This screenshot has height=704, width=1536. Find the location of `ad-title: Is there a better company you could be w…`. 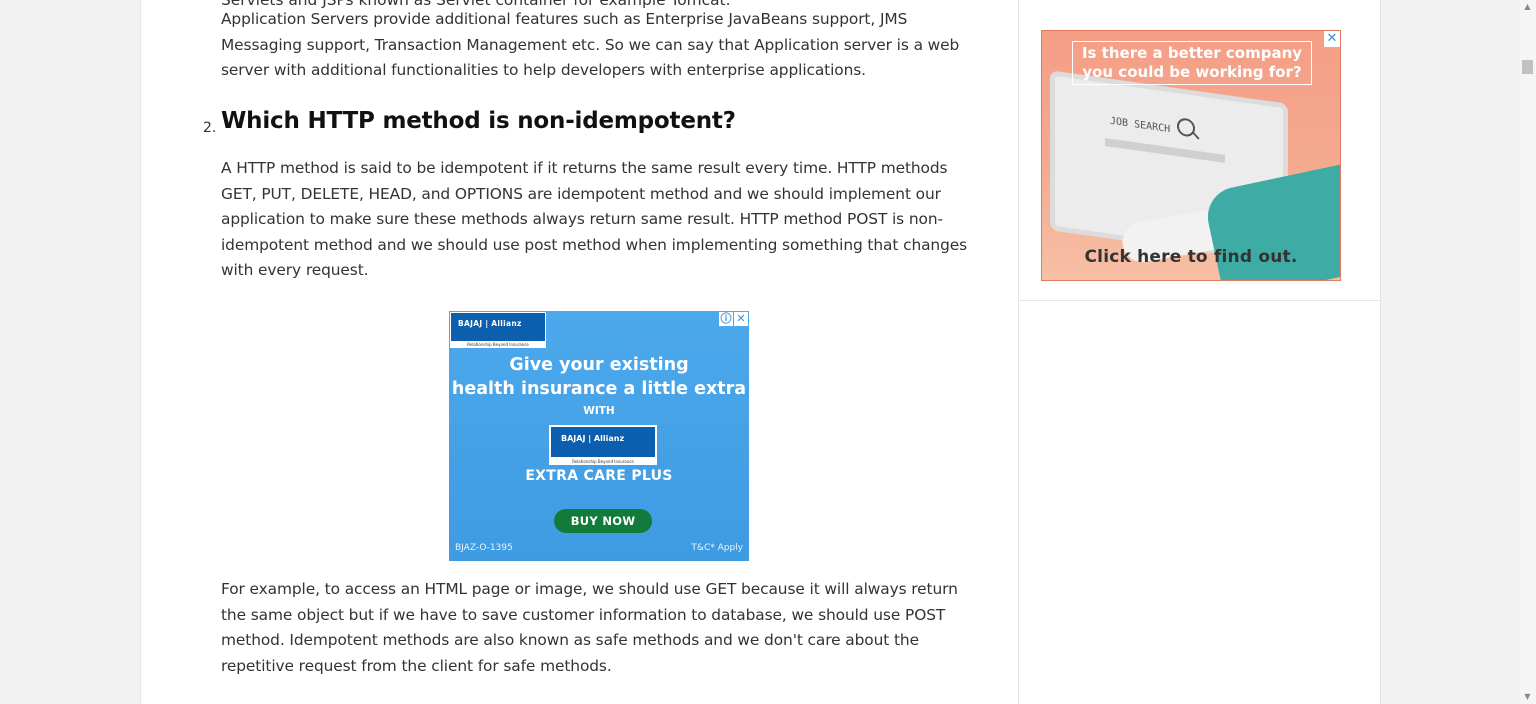

ad-title: Is there a better company you could be w… is located at coordinates (1192, 63).